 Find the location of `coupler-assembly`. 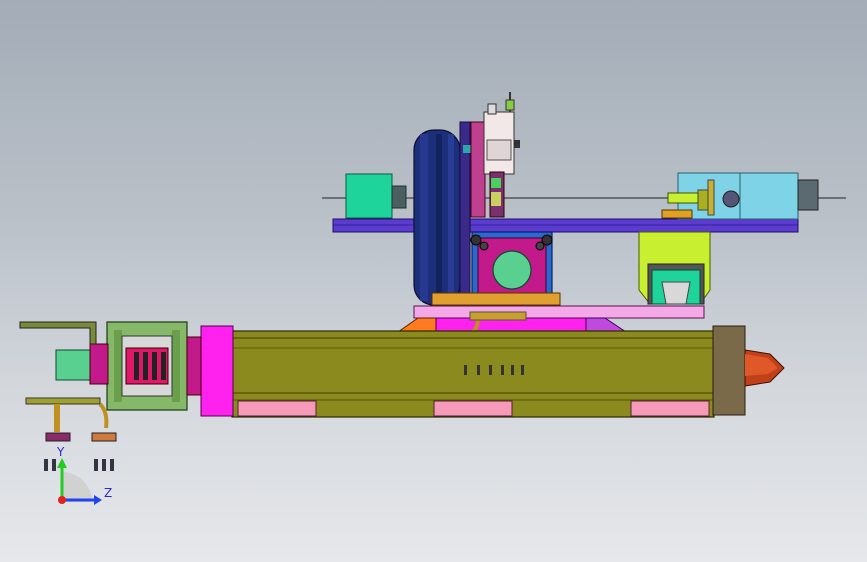

coupler-assembly is located at coordinates (154, 366).